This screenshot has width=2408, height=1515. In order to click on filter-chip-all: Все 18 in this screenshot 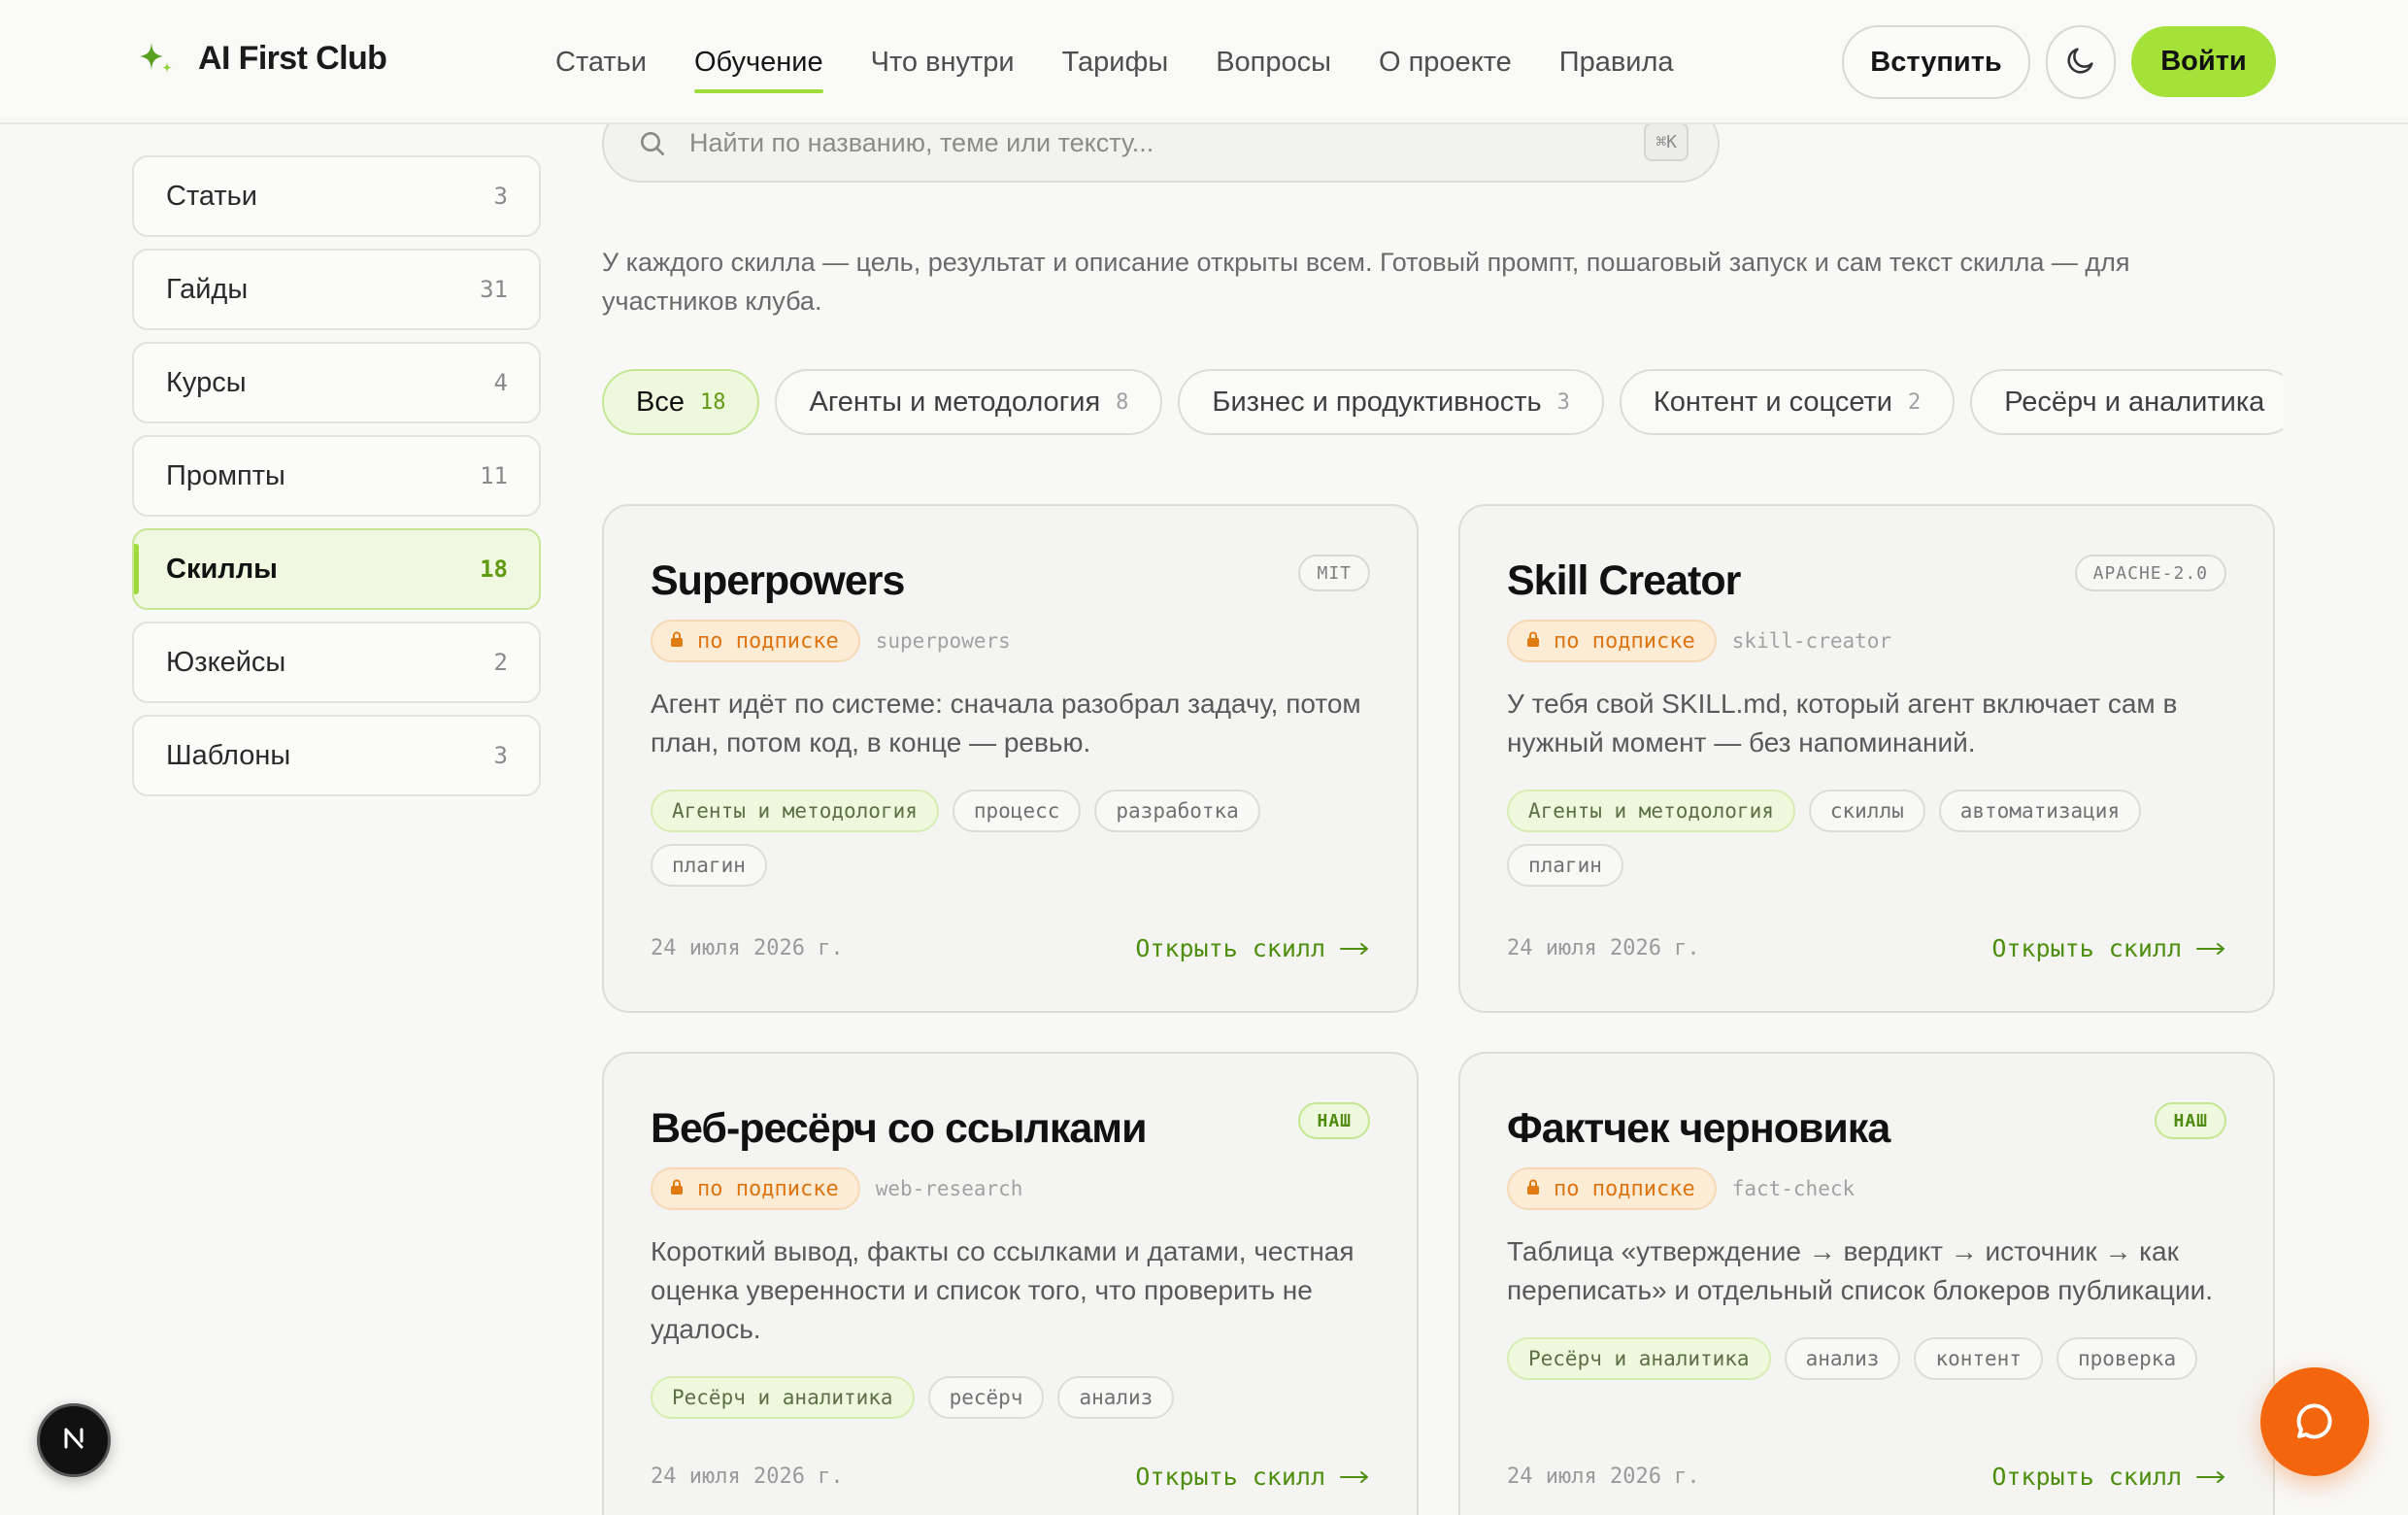, I will do `click(681, 402)`.